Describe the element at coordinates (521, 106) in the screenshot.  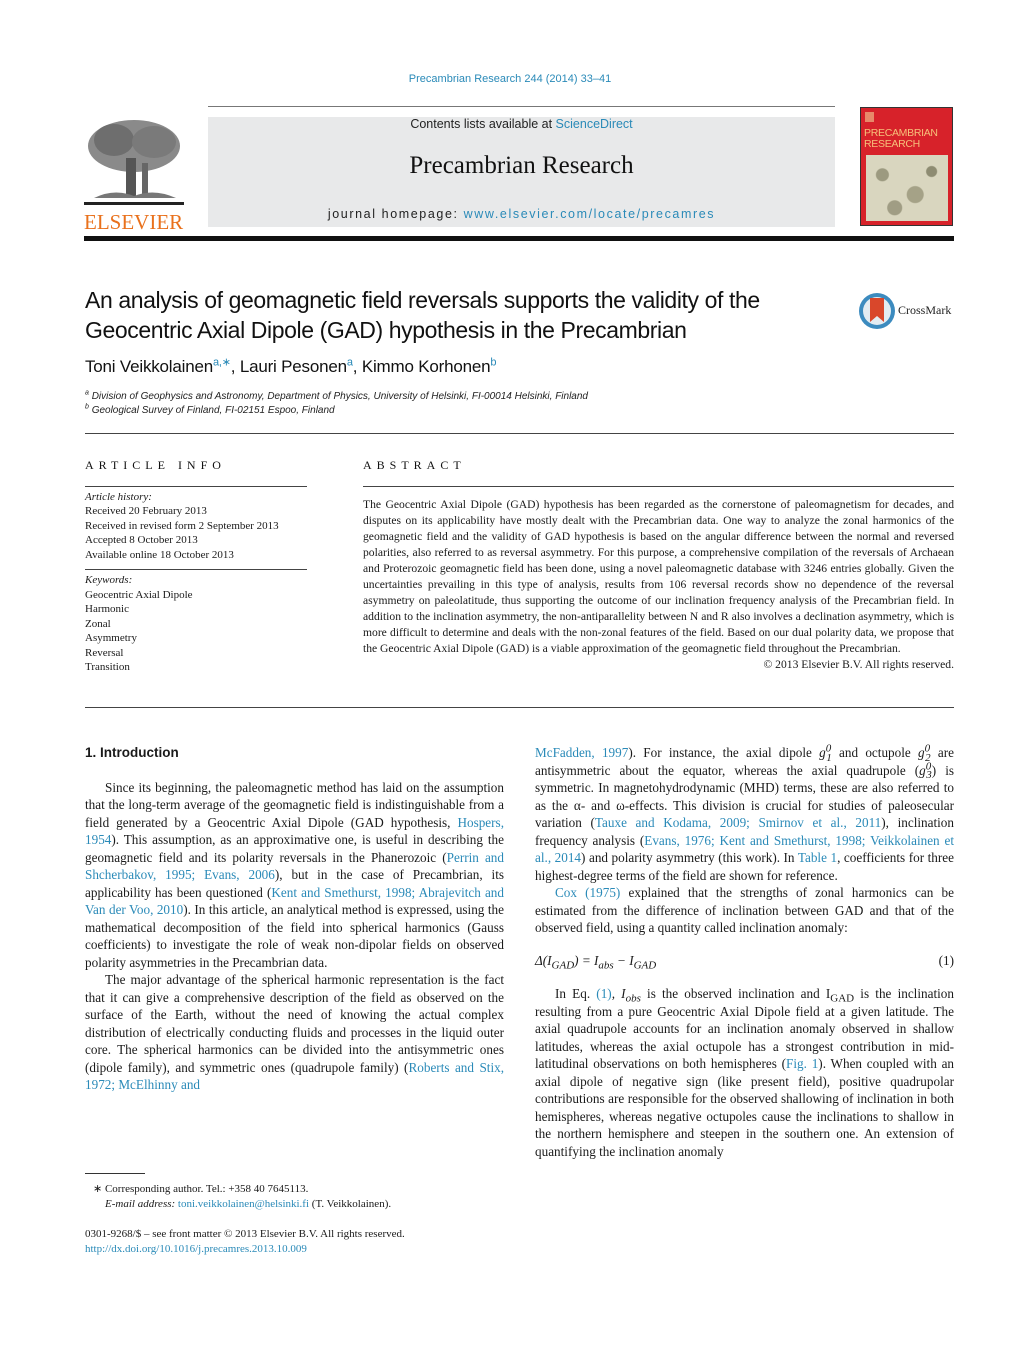
I see `header-top-rule` at that location.